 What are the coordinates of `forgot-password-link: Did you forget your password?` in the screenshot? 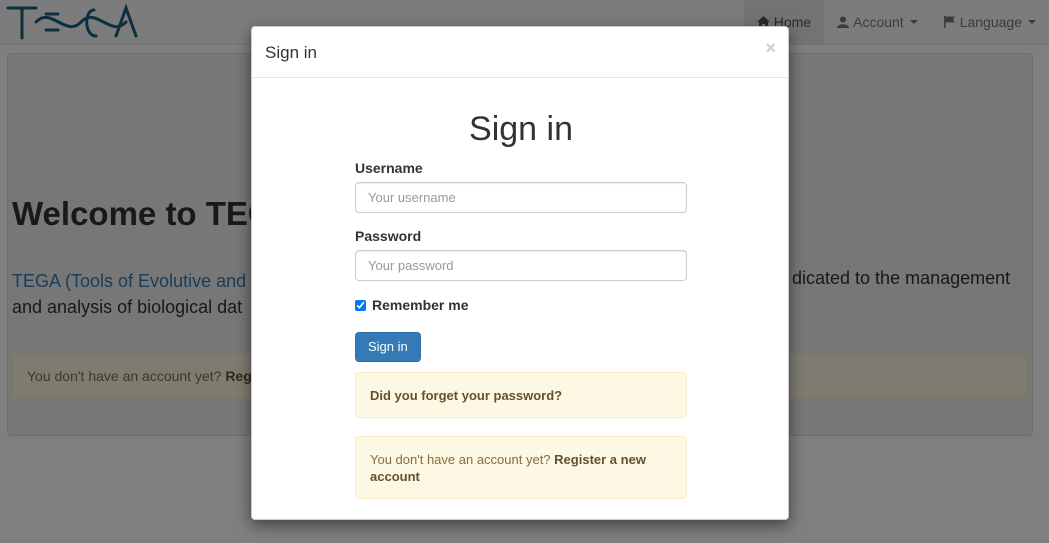 It's located at (466, 395).